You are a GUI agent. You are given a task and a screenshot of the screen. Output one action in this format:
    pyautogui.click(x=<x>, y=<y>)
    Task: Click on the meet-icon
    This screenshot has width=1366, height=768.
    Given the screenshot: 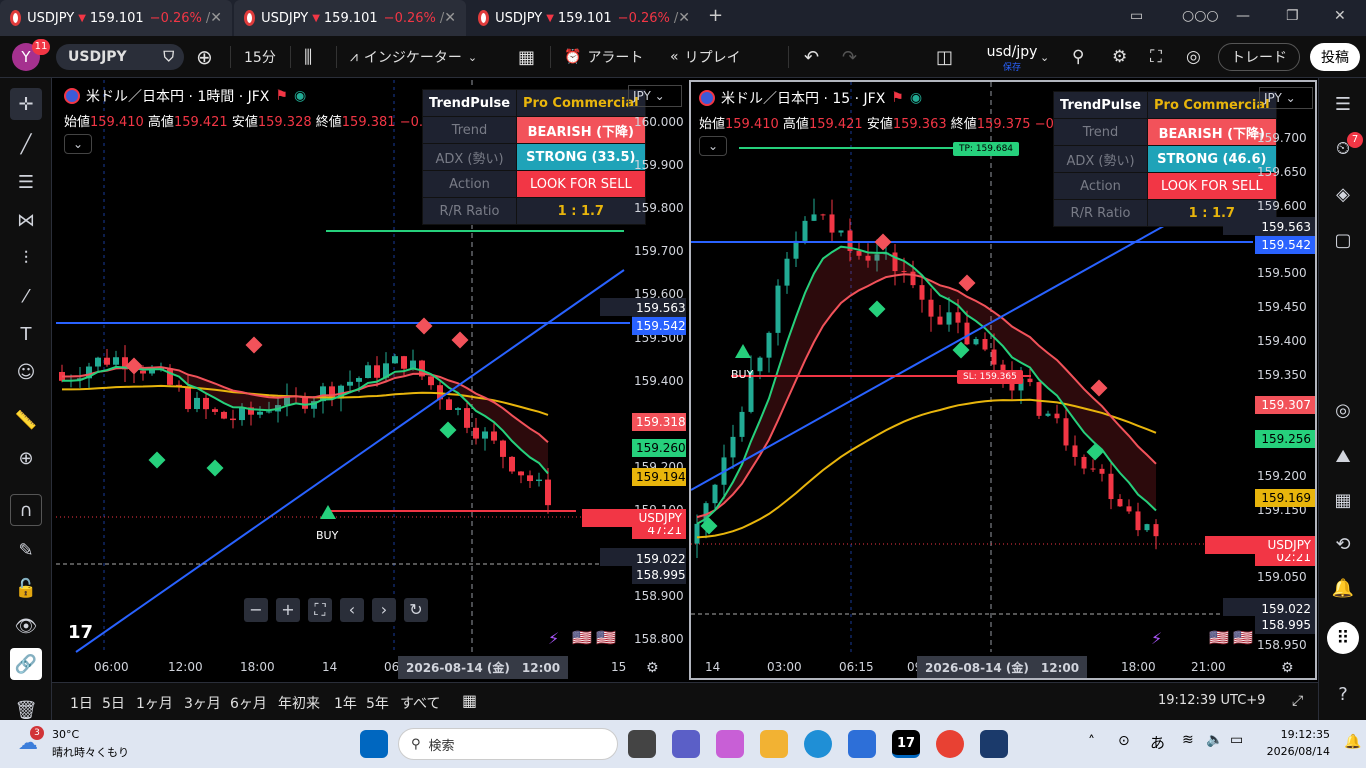 What is the action you would take?
    pyautogui.click(x=686, y=744)
    